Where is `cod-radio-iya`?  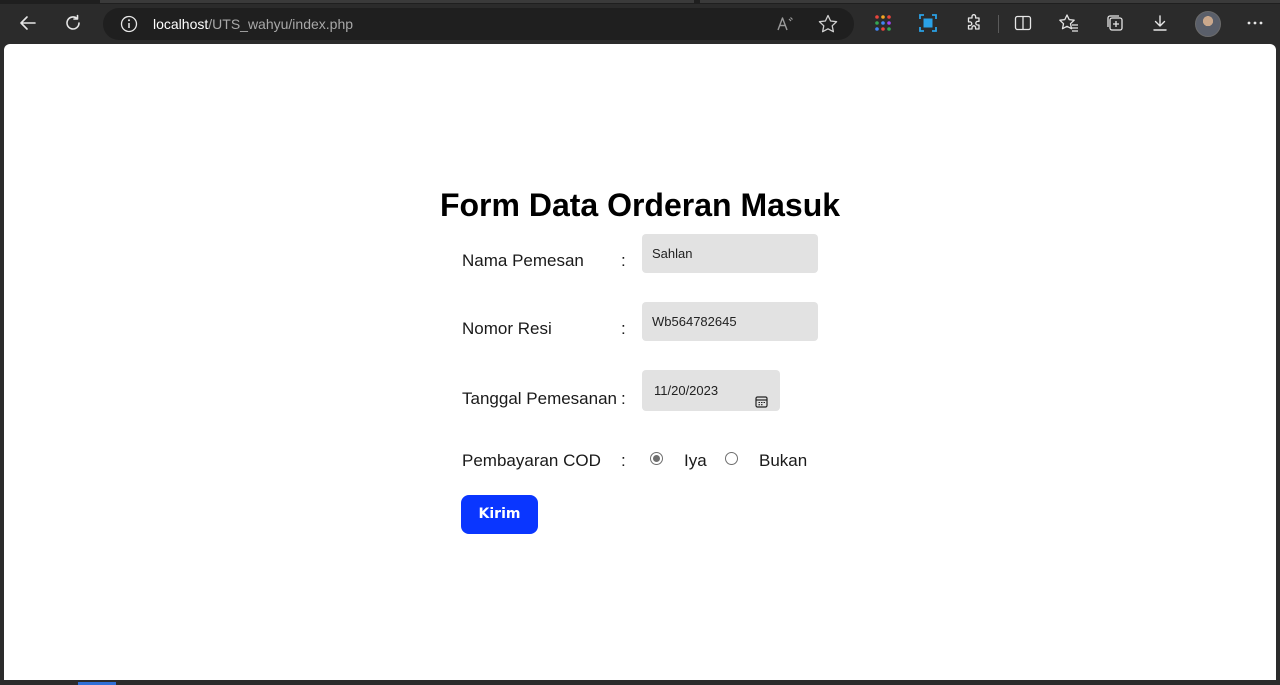
cod-radio-iya is located at coordinates (656, 458).